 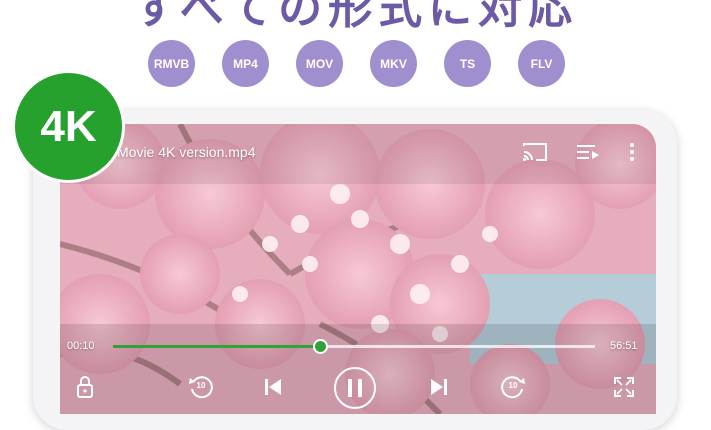 I want to click on pause-button, so click(x=355, y=388).